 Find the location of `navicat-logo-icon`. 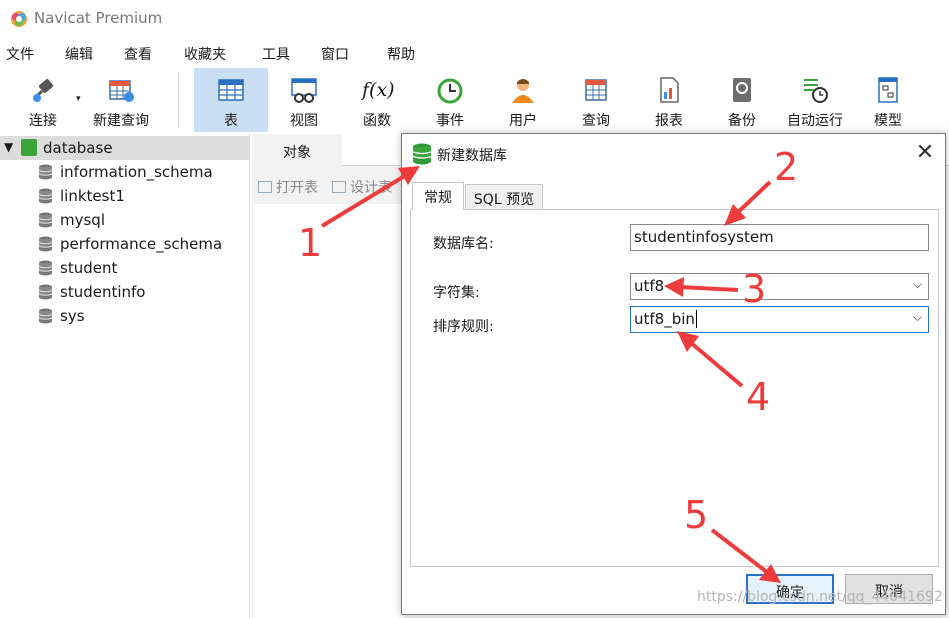

navicat-logo-icon is located at coordinates (19, 19).